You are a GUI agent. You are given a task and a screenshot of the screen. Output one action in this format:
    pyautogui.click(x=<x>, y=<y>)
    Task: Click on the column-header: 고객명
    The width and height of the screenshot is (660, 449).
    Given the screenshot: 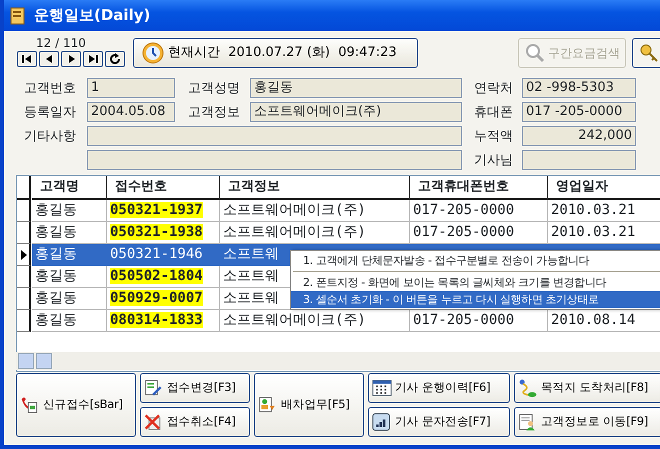 What is the action you would take?
    pyautogui.click(x=69, y=188)
    